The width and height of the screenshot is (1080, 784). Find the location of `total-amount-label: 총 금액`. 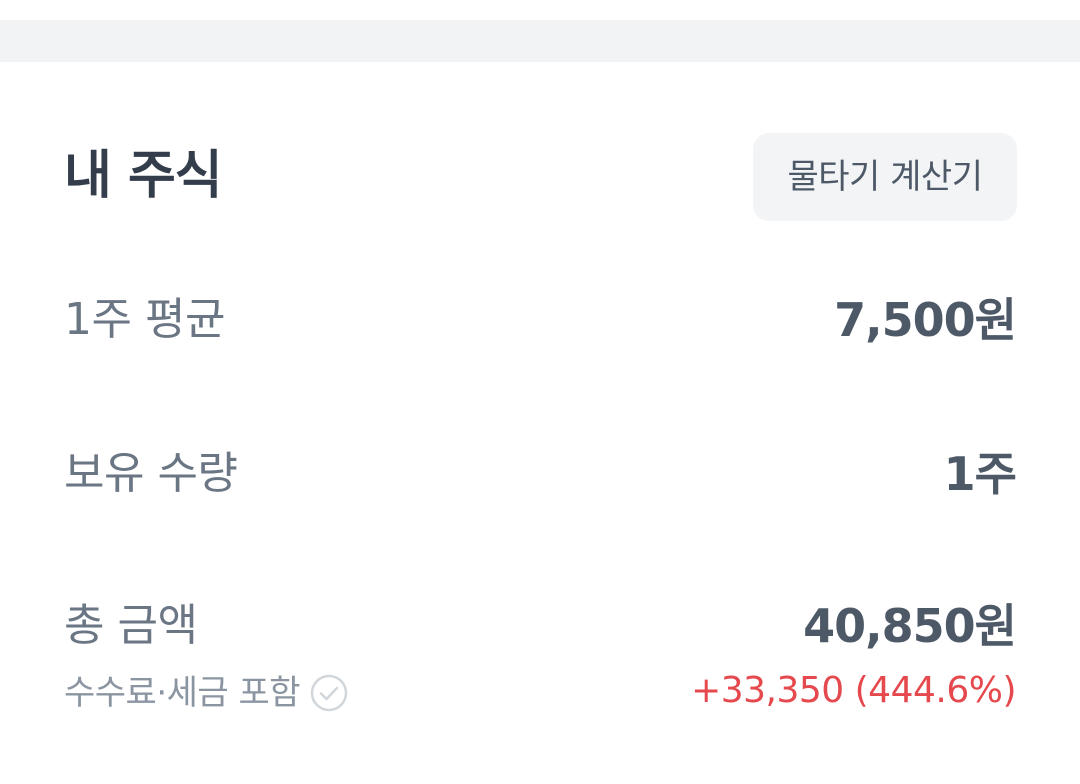

total-amount-label: 총 금액 is located at coordinates (131, 625).